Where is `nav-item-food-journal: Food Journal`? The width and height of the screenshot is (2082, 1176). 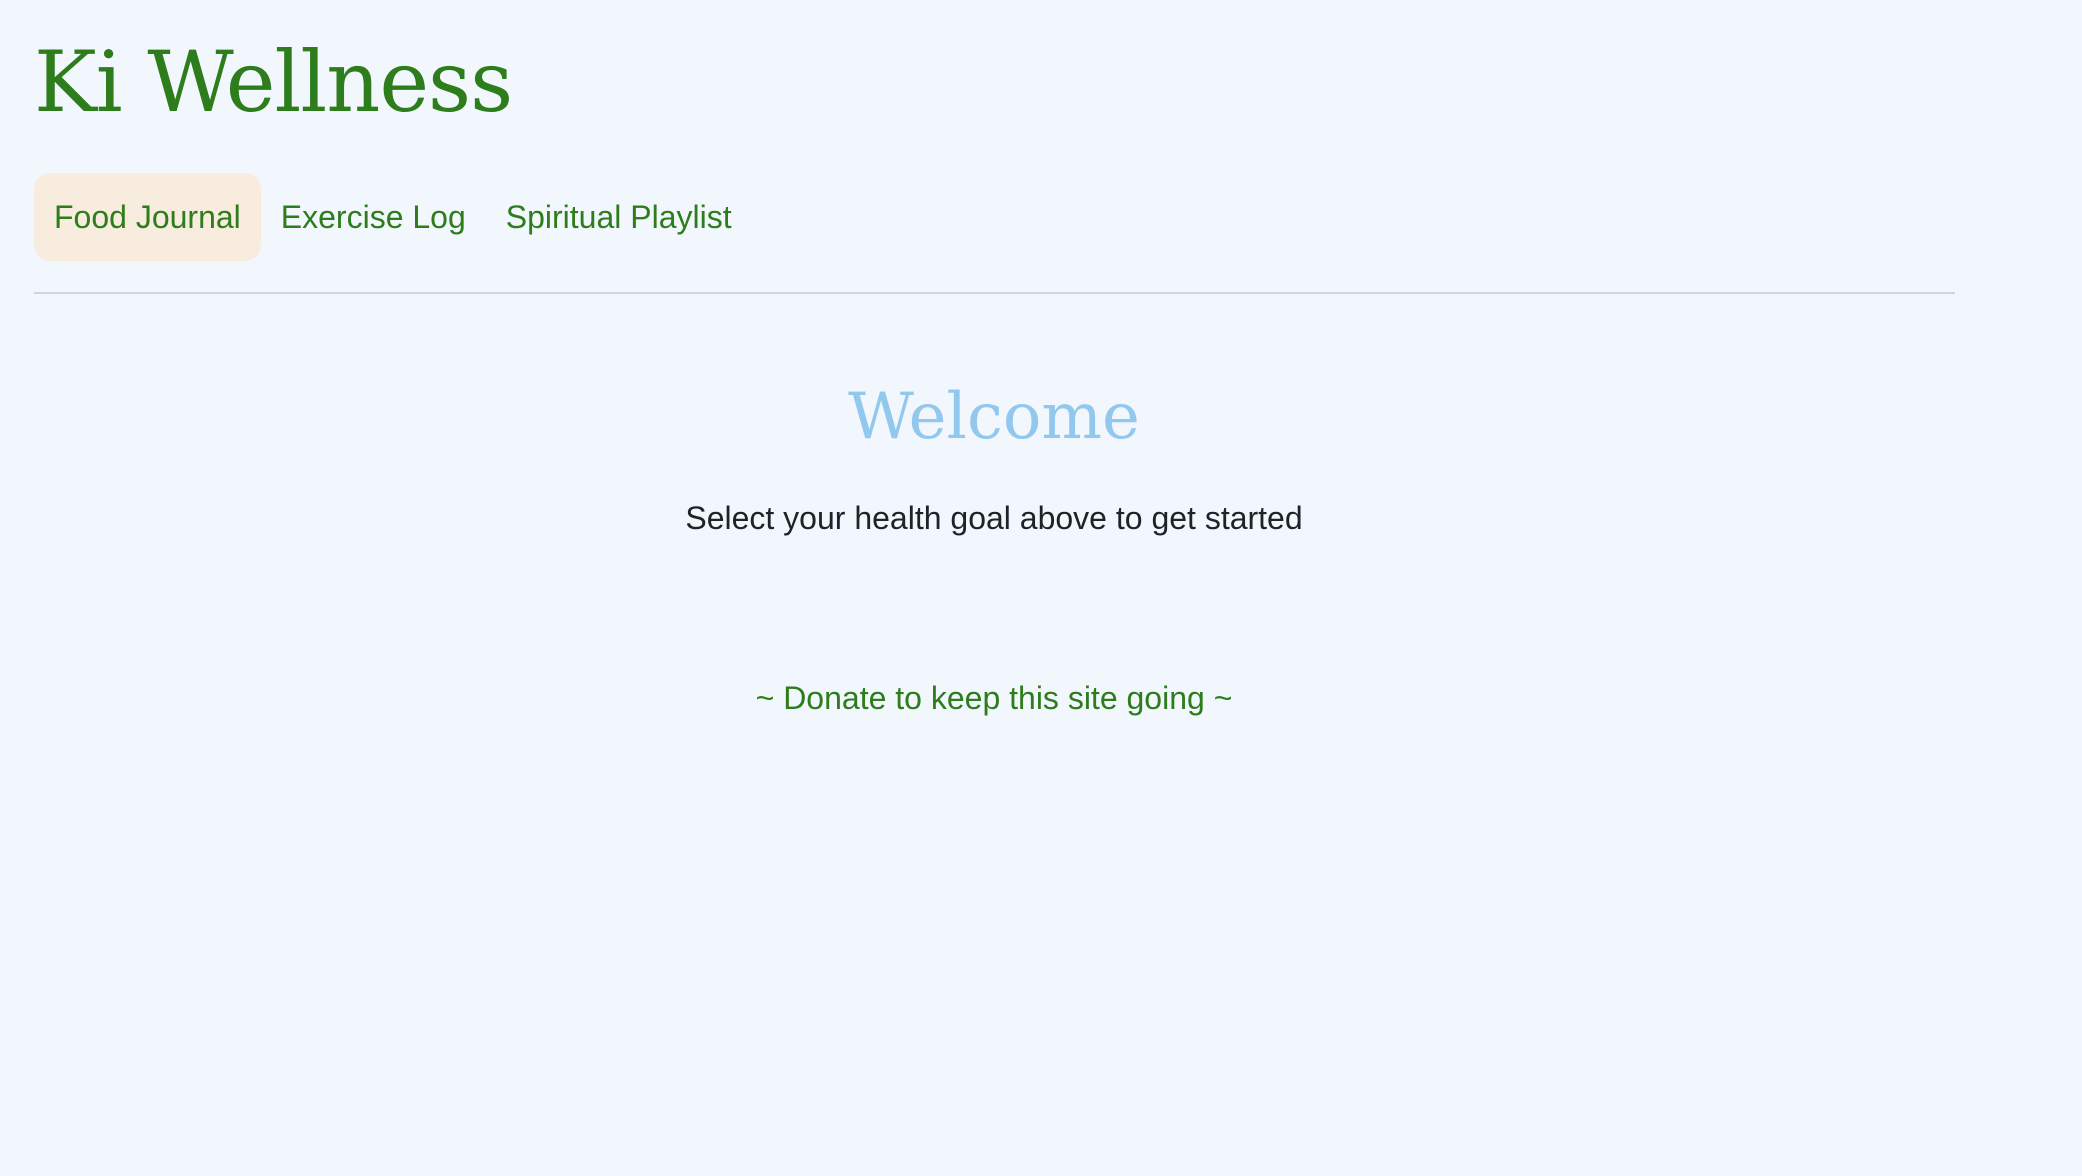
nav-item-food-journal: Food Journal is located at coordinates (147, 217).